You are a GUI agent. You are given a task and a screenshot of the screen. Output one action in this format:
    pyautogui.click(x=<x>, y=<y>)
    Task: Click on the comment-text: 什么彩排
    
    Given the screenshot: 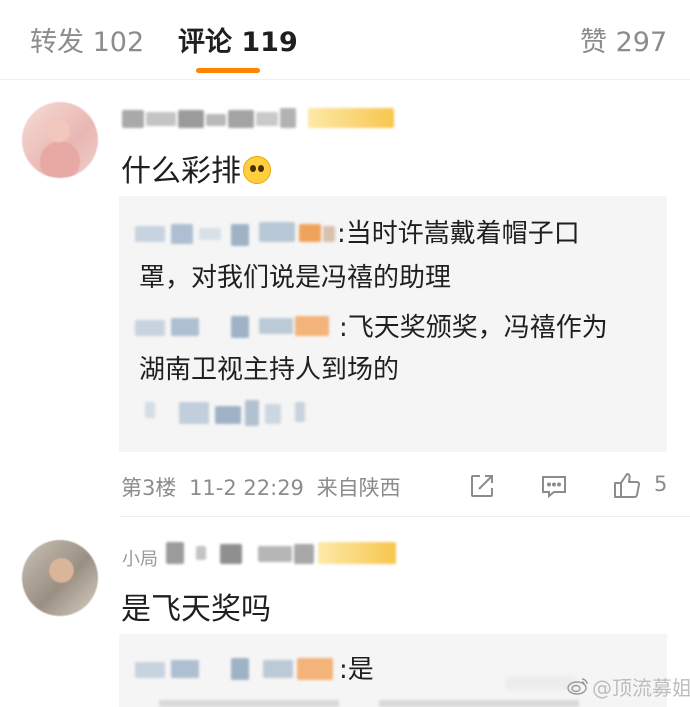 What is the action you would take?
    pyautogui.click(x=196, y=168)
    